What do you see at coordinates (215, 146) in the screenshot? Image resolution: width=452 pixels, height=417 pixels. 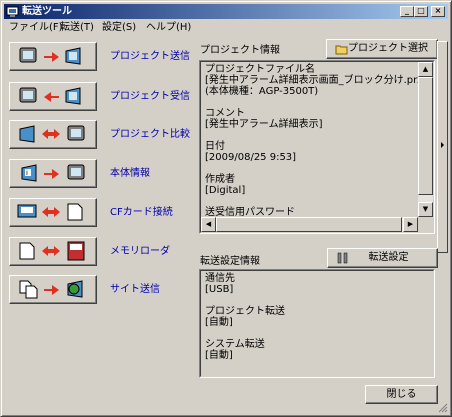 I see `info-line: 日付` at bounding box center [215, 146].